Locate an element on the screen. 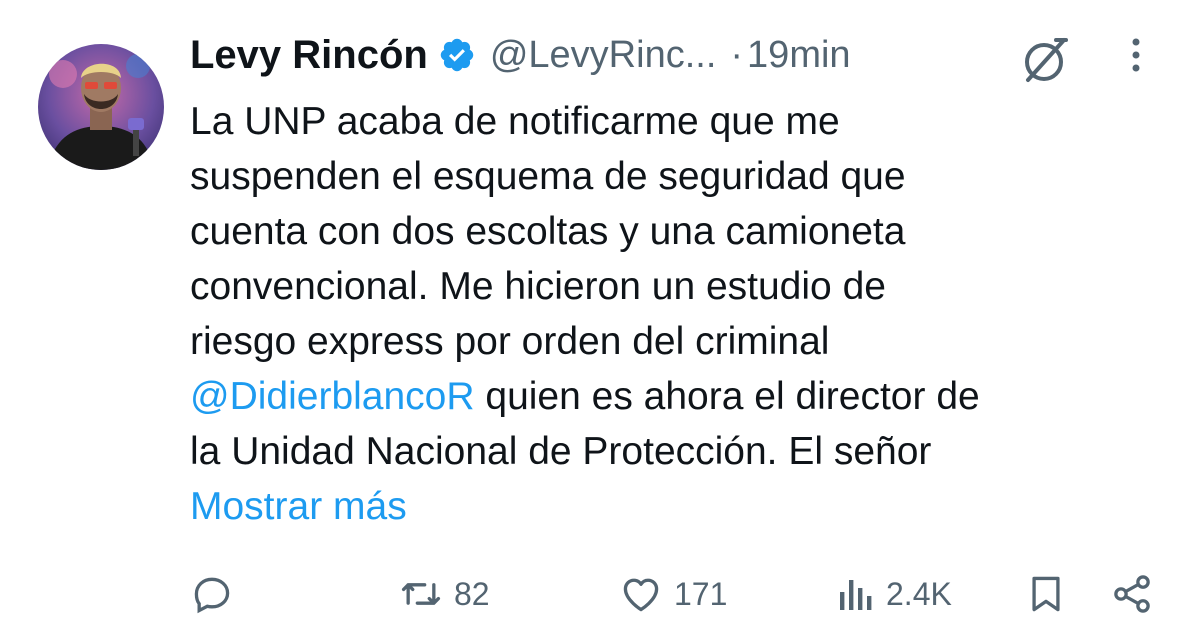  tweet-header: Levy Rincón @LevyRinc... · 19min is located at coordinates (520, 55).